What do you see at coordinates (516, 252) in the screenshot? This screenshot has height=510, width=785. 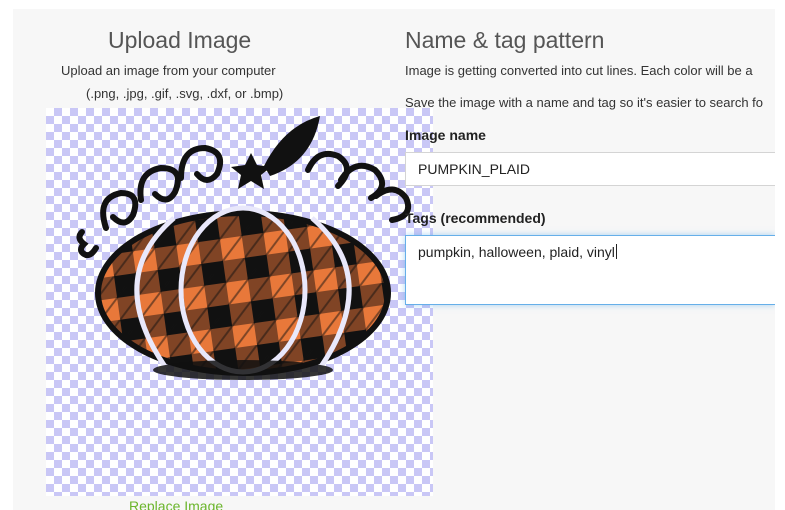 I see `tags-value: pumpkin, halloween, plaid, vinyl` at bounding box center [516, 252].